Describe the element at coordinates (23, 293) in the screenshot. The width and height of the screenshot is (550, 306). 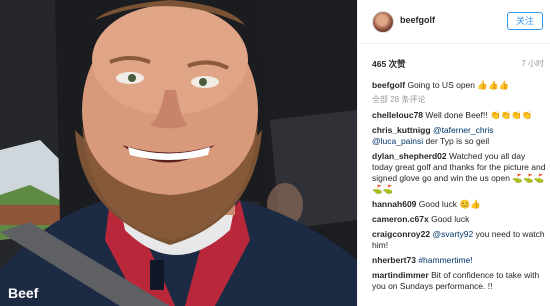
I see `shirt-text: Beef` at that location.